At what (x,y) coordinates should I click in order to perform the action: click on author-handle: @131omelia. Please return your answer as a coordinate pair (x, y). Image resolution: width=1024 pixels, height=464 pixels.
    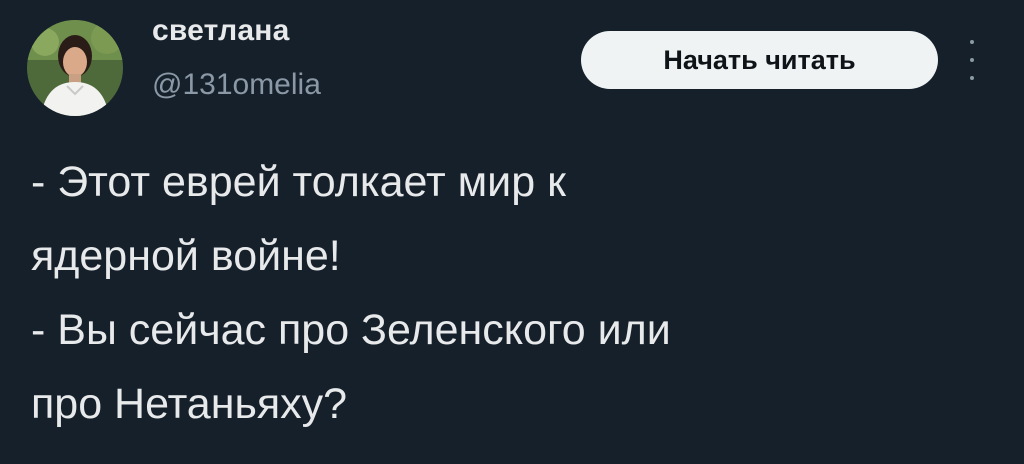
    Looking at the image, I should click on (236, 85).